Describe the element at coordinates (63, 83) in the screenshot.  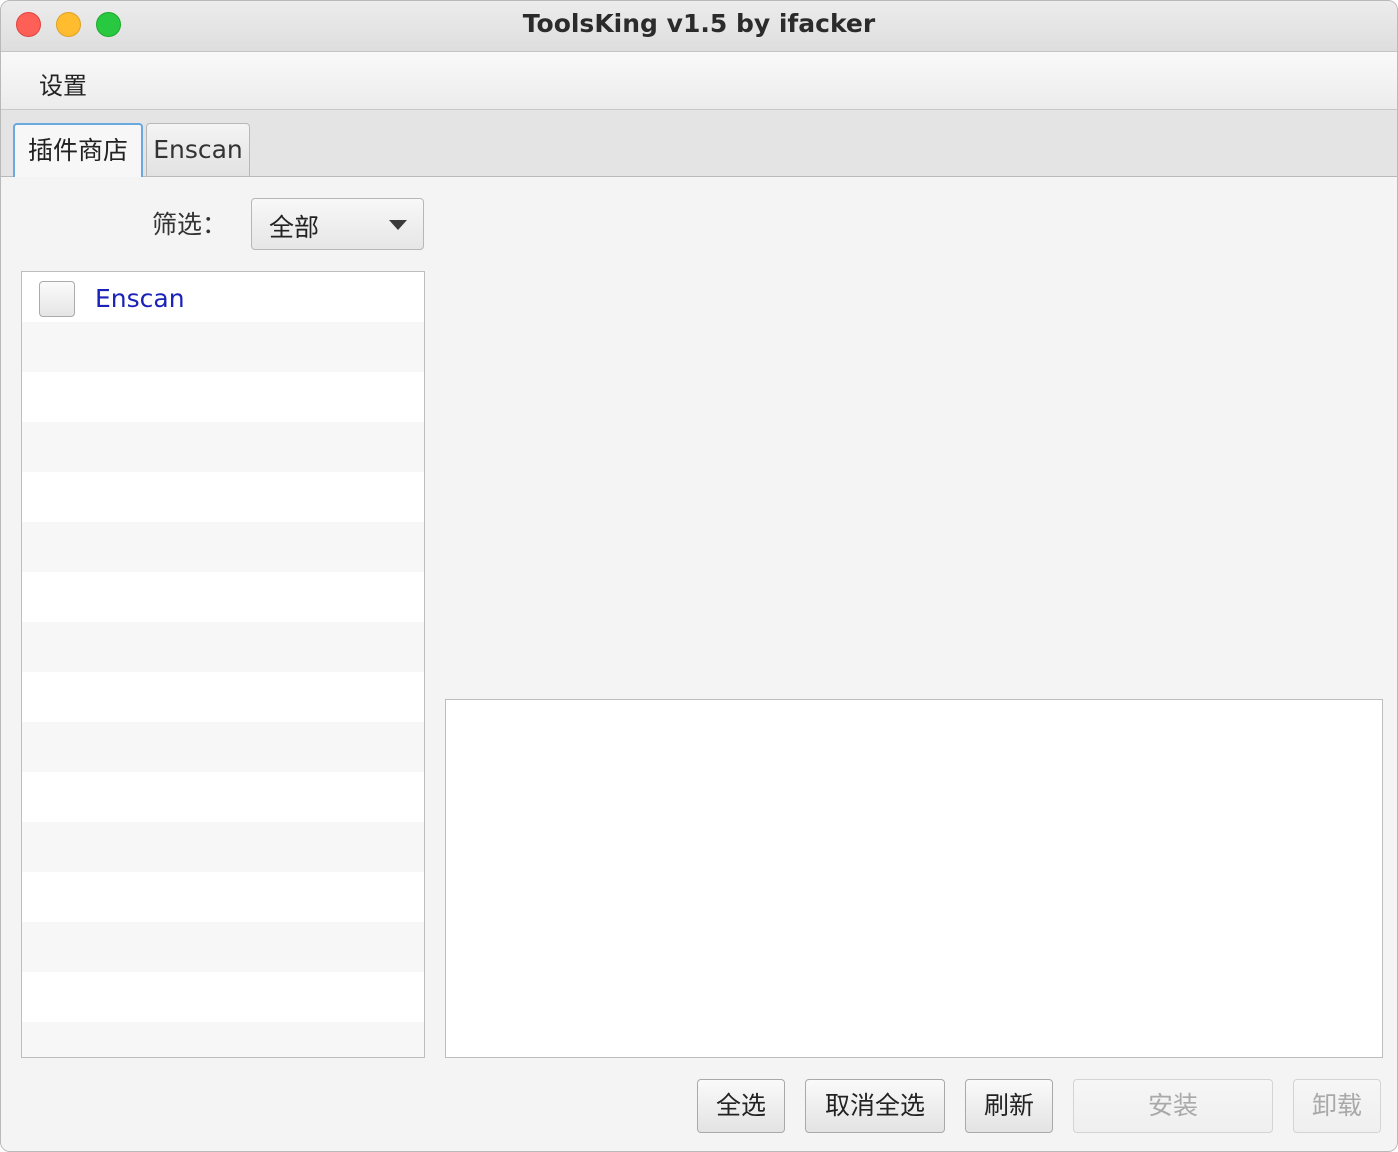
I see `menu-settings: 设置` at that location.